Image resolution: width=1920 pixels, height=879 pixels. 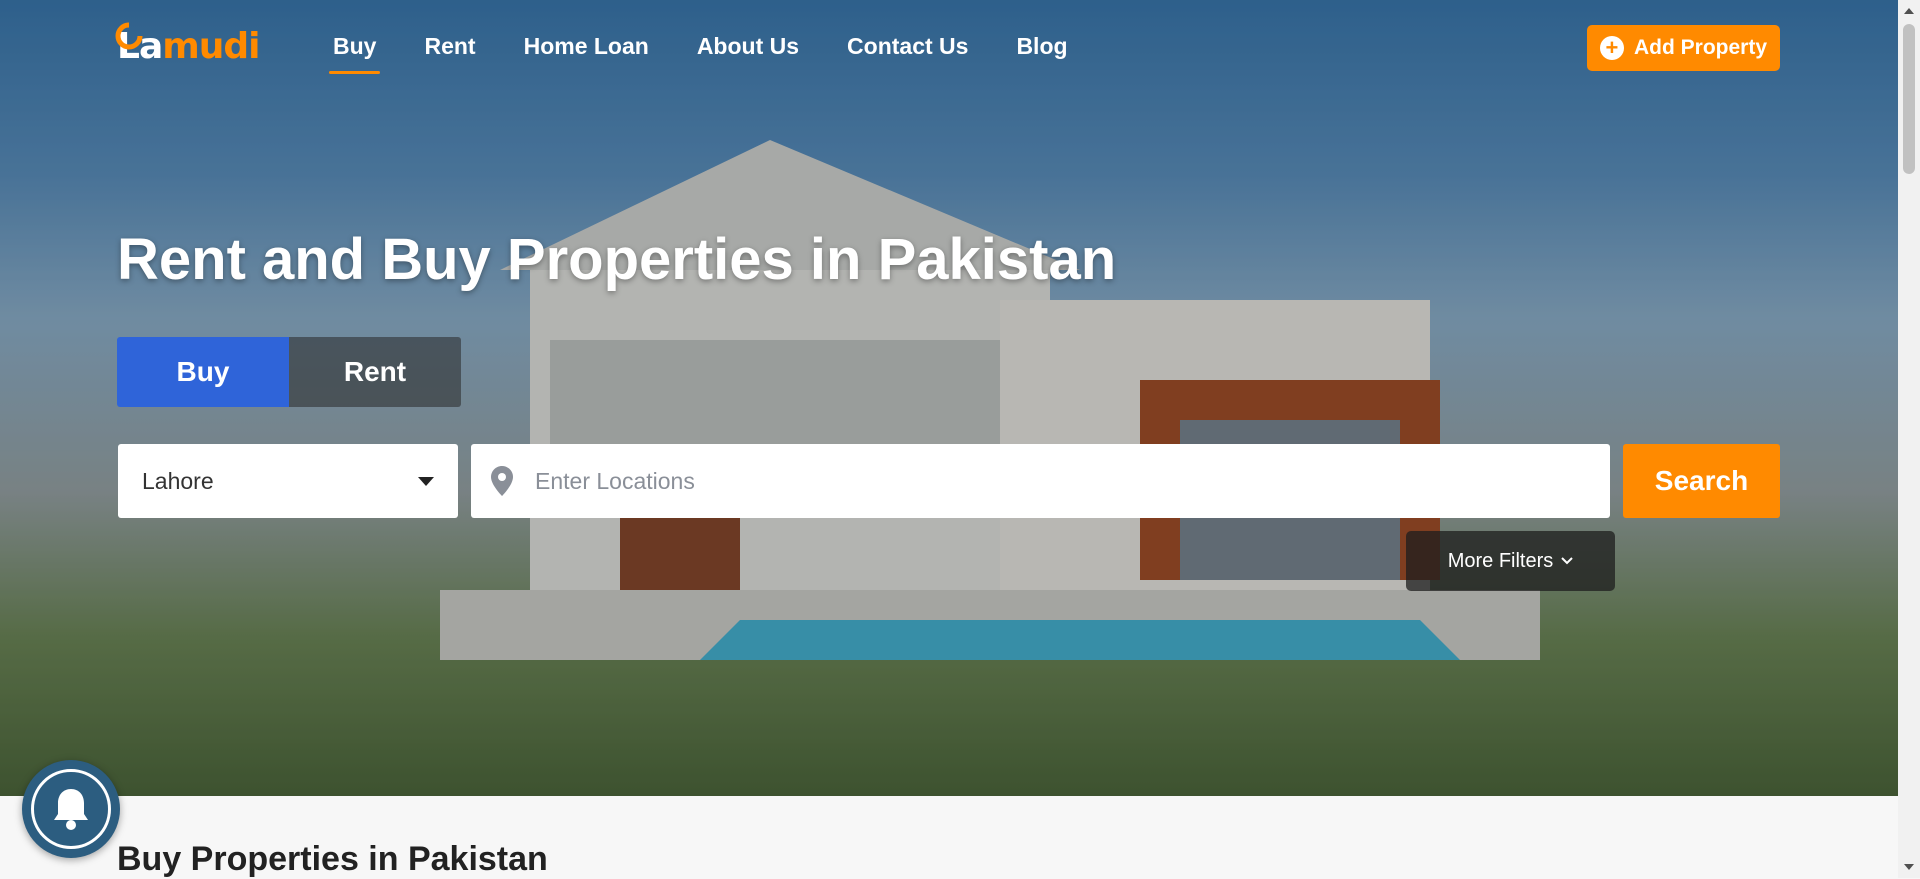 What do you see at coordinates (375, 372) in the screenshot?
I see `tab-rent: Rent` at bounding box center [375, 372].